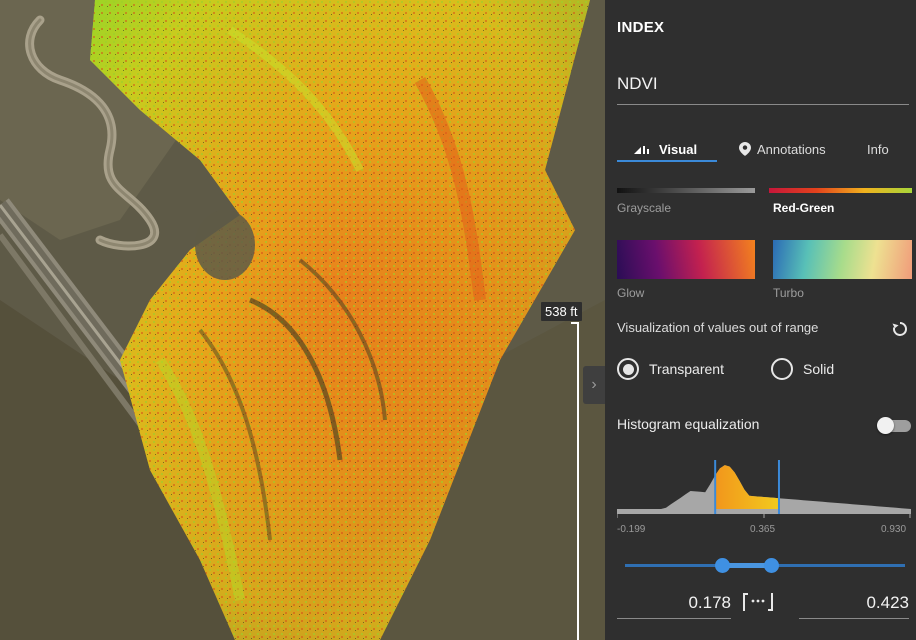 Image resolution: width=916 pixels, height=640 pixels. Describe the element at coordinates (854, 603) in the screenshot. I see `range-high-input: 0.423` at that location.